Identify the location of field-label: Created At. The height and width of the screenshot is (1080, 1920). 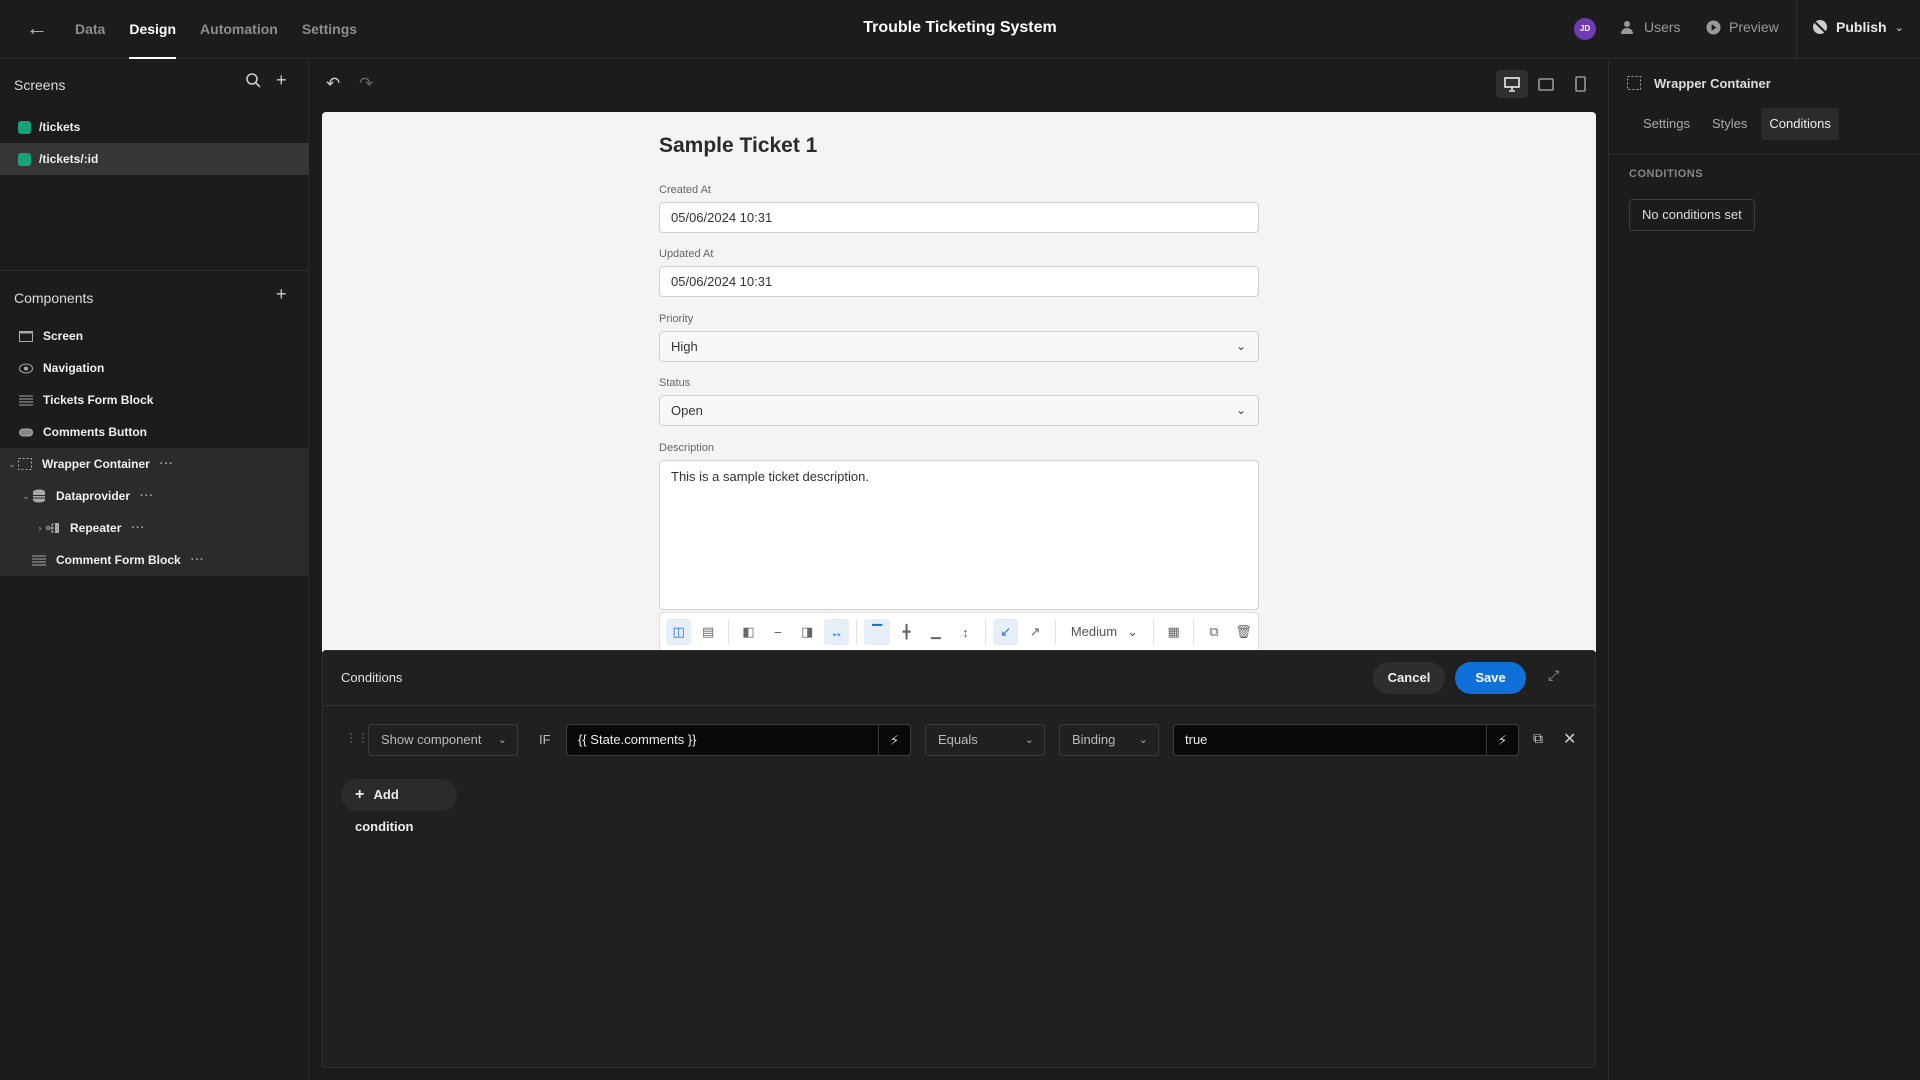
(685, 190).